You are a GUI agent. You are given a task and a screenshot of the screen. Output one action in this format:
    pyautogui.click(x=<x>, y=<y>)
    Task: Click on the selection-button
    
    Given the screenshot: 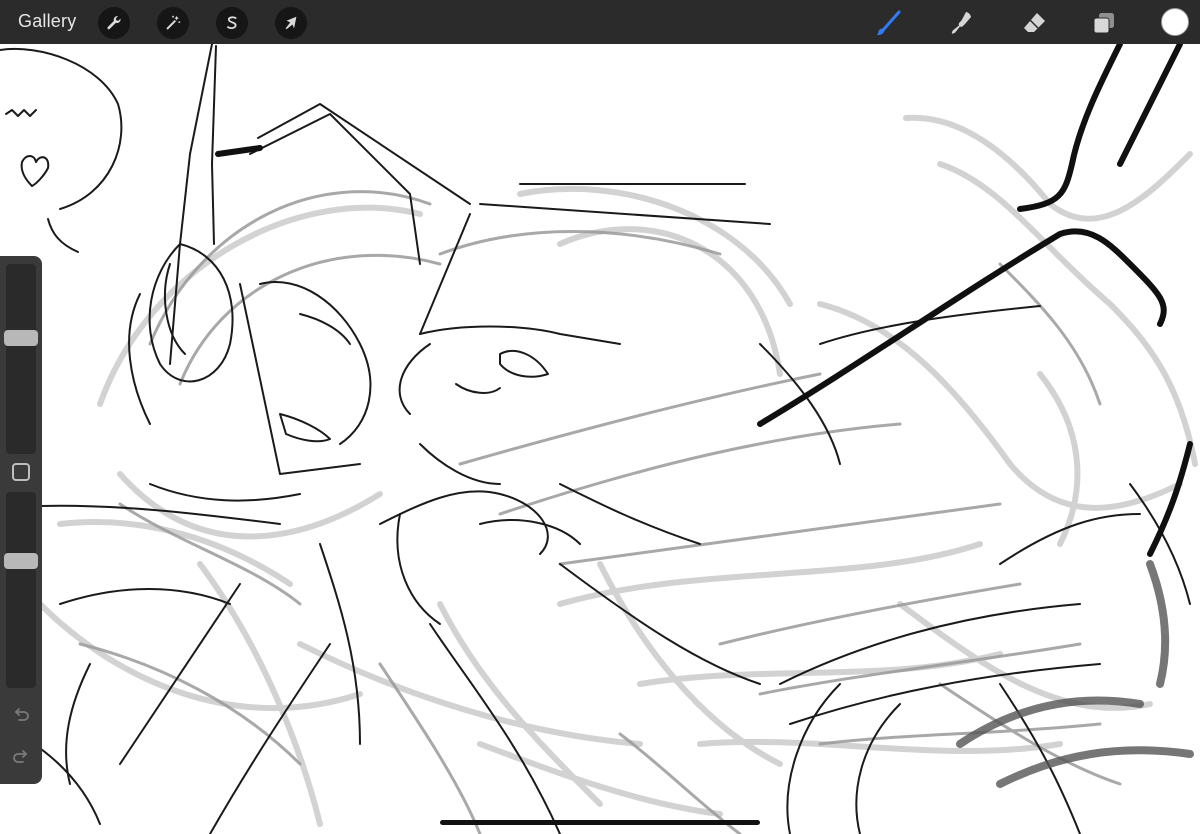 What is the action you would take?
    pyautogui.click(x=232, y=23)
    